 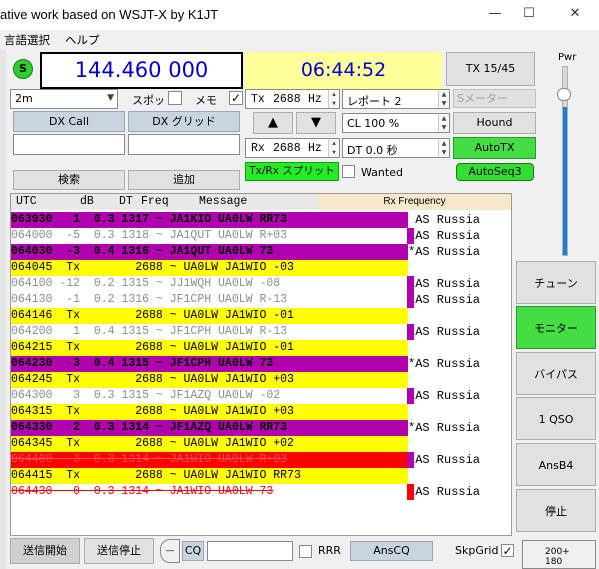 What do you see at coordinates (87, 201) in the screenshot?
I see `header-db: dB` at bounding box center [87, 201].